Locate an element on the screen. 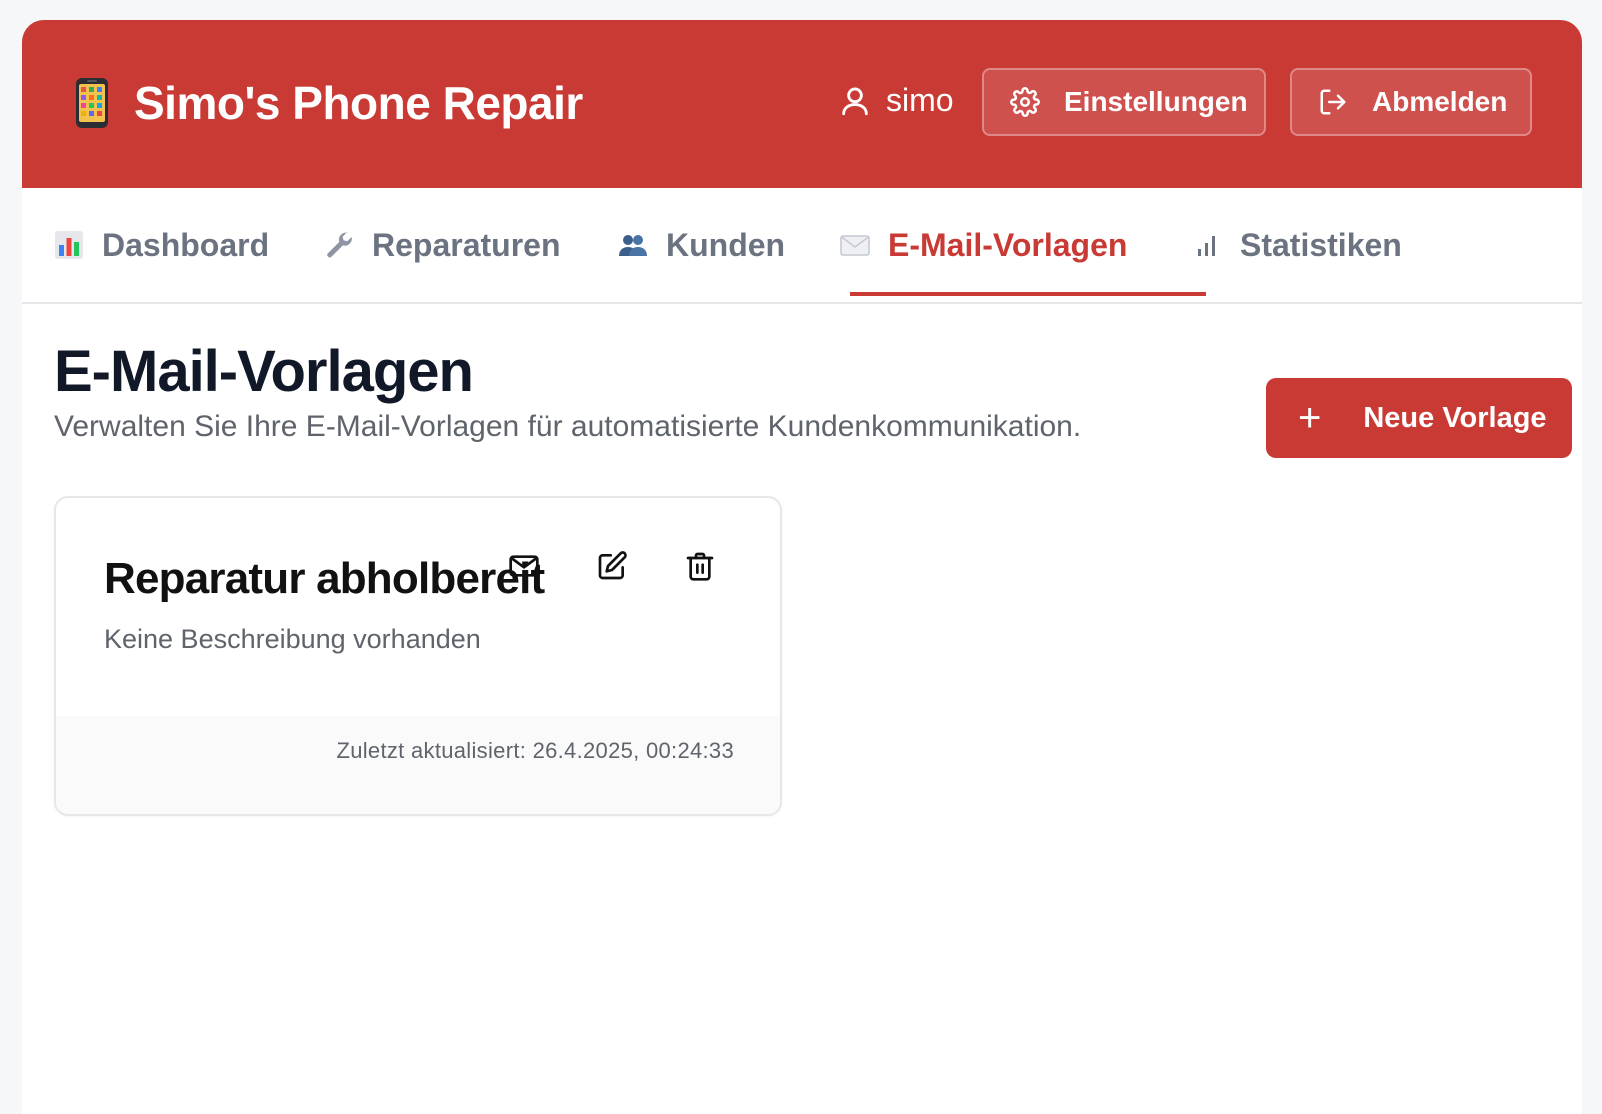  trash-icon is located at coordinates (700, 566).